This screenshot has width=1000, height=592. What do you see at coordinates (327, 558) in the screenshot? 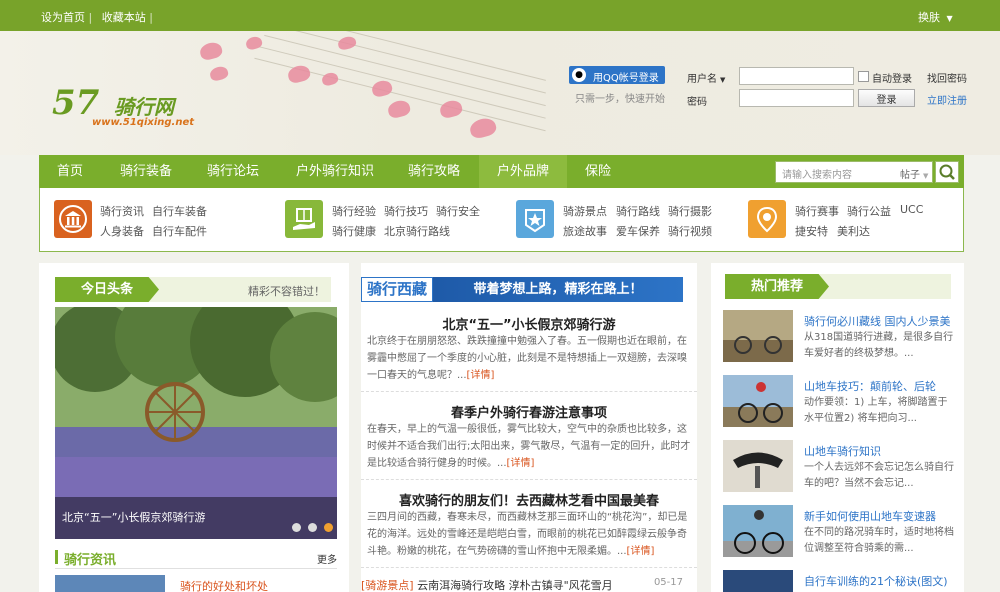
I see `news-more-link: 更多` at bounding box center [327, 558].